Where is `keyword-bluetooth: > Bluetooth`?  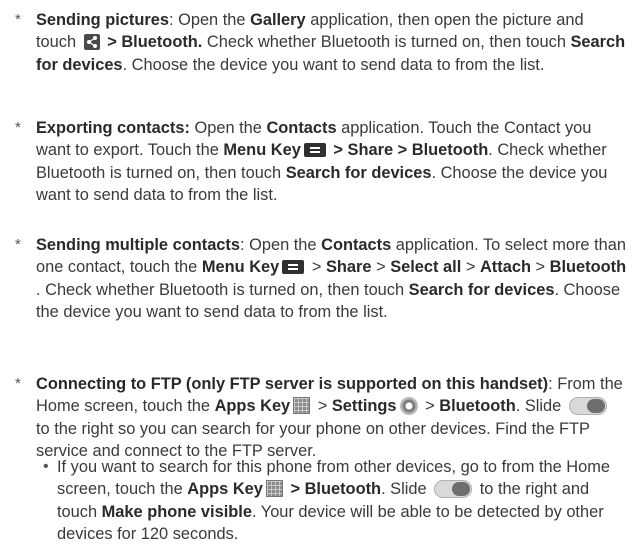
keyword-bluetooth: > Bluetooth is located at coordinates (333, 489).